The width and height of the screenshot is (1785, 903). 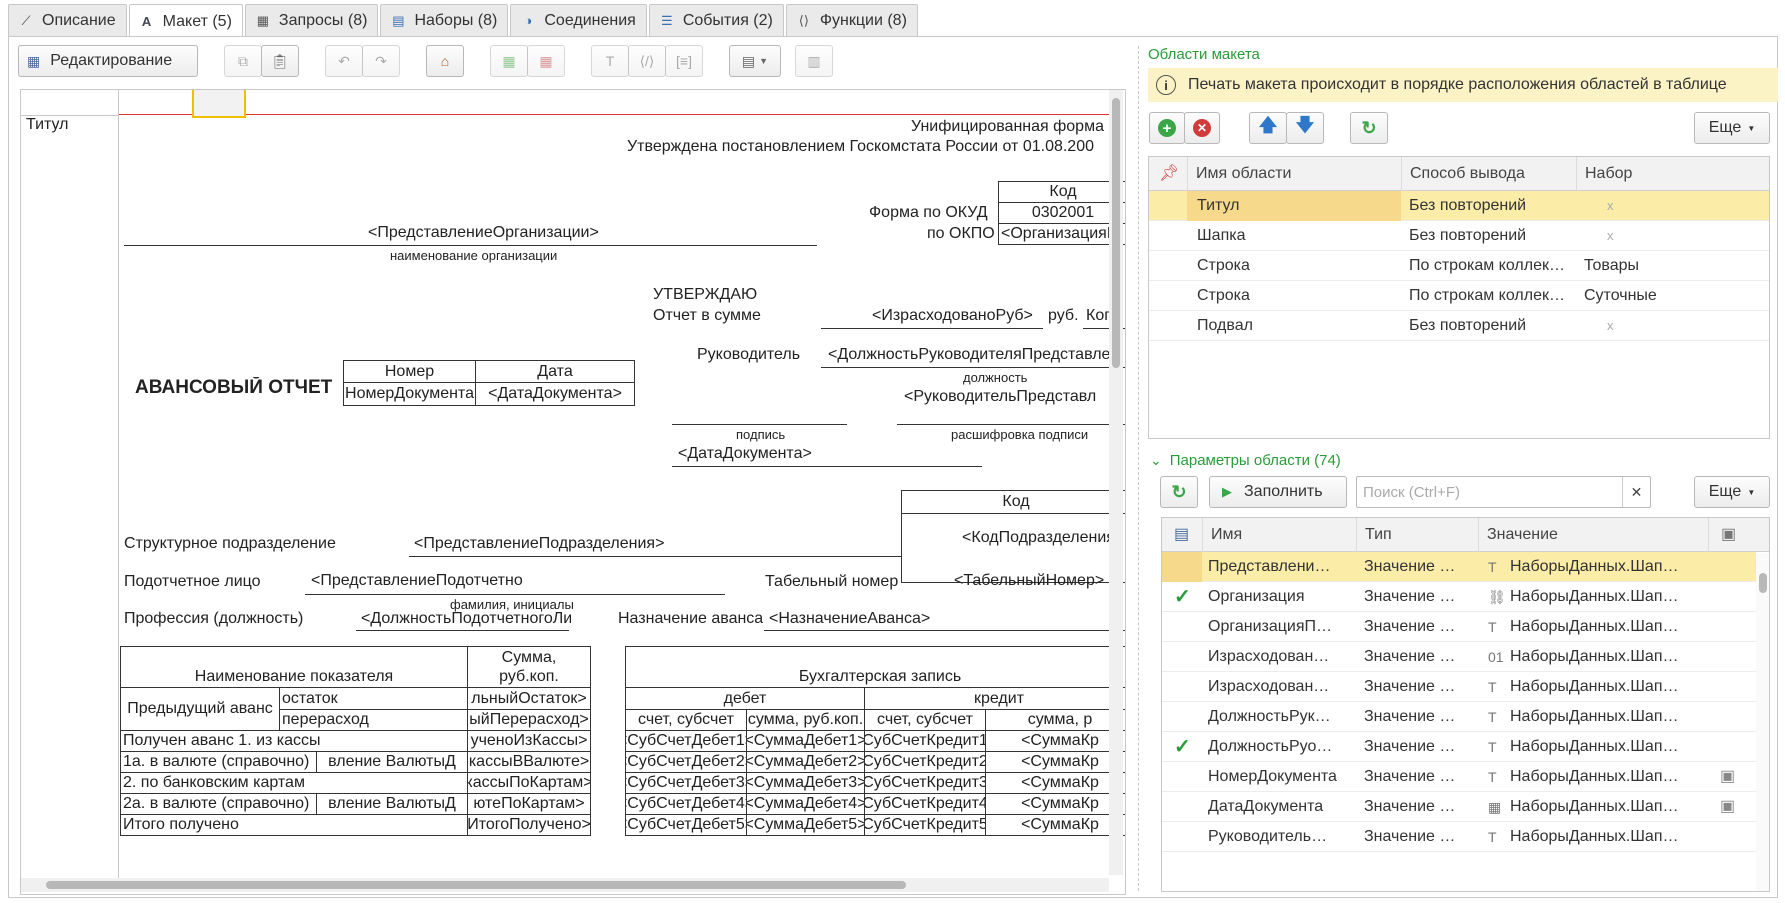 I want to click on t1-row-value: кассыПоКартам>, so click(x=529, y=783).